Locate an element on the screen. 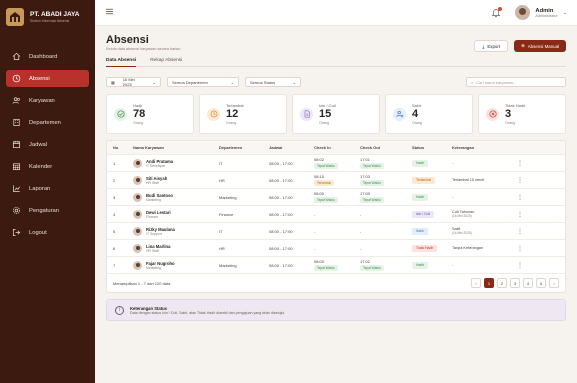 The width and height of the screenshot is (577, 383). notification-badge is located at coordinates (500, 8).